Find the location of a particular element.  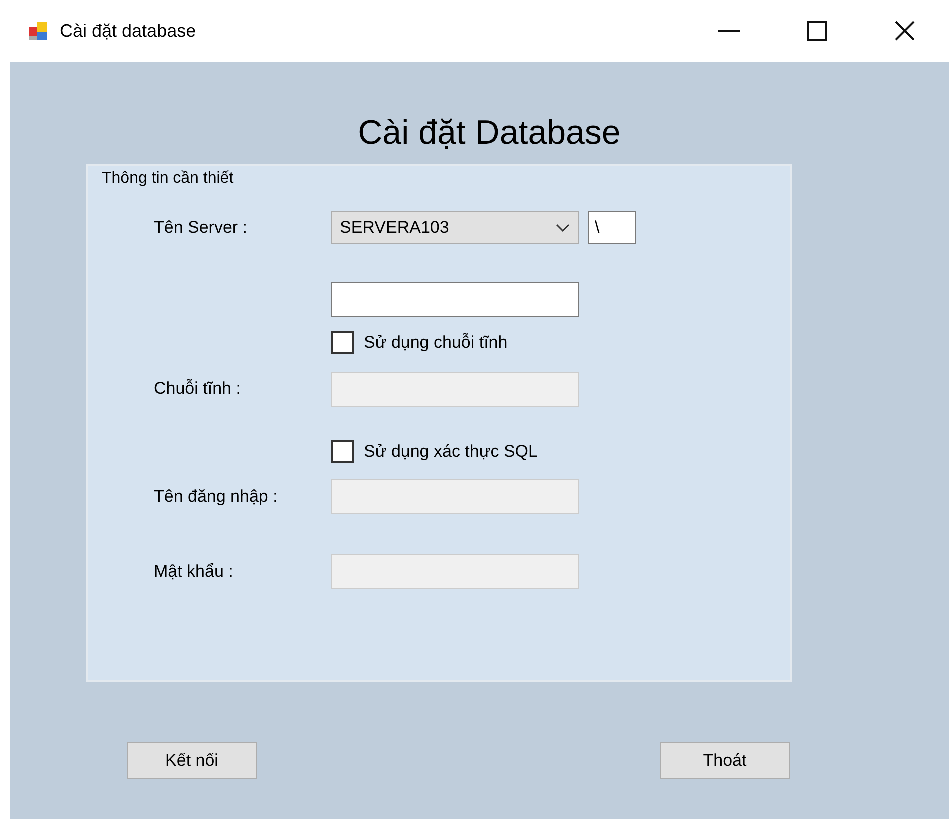

instance-field: \ is located at coordinates (612, 227).